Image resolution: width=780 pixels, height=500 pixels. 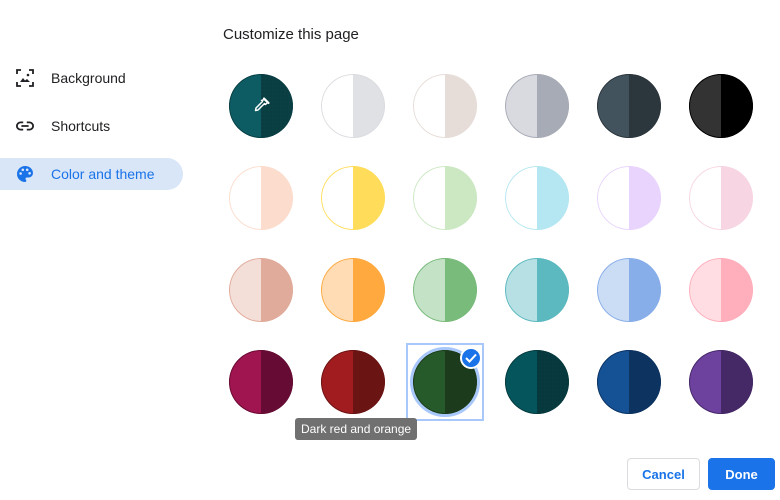 I want to click on theme-swatch-light-pink, so click(x=721, y=290).